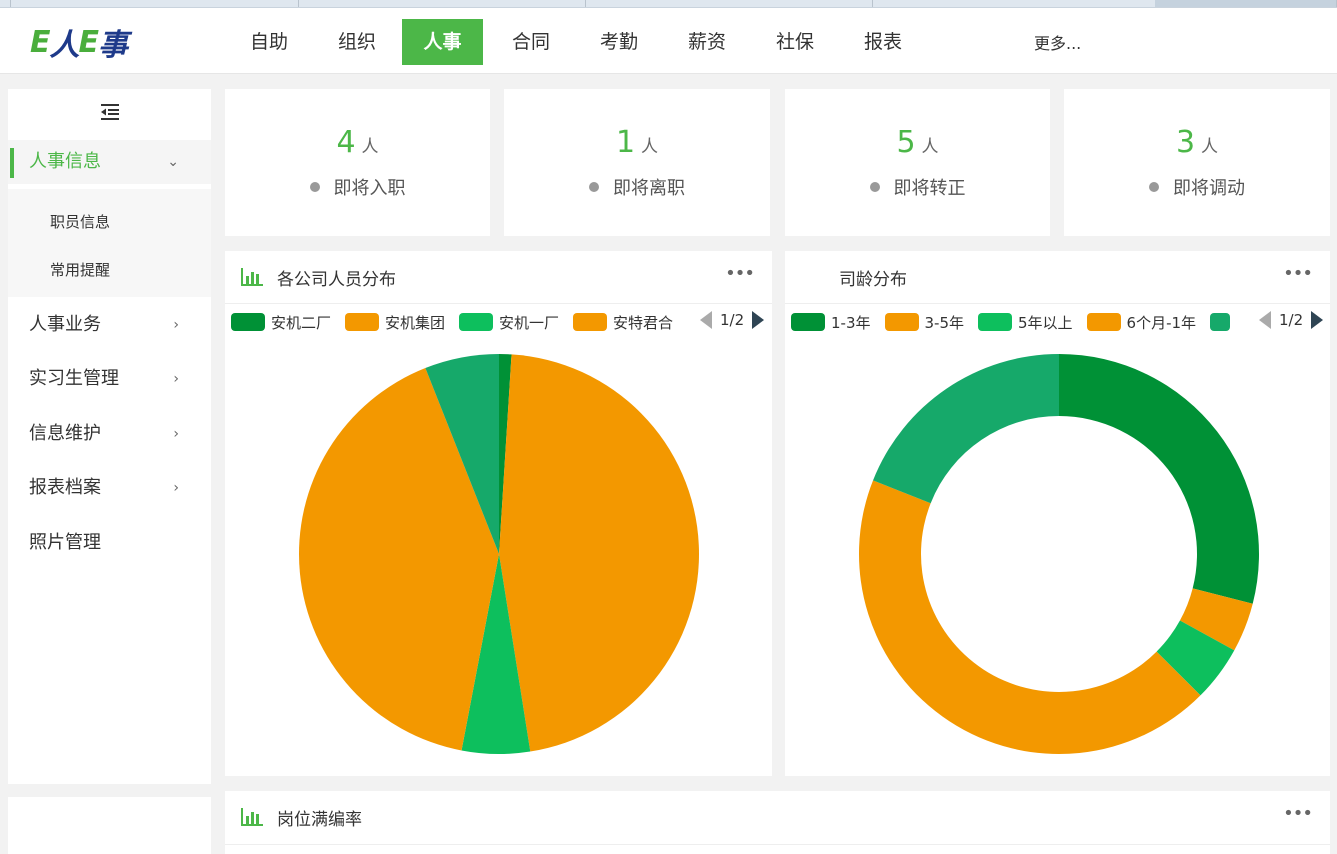 Image resolution: width=1337 pixels, height=854 pixels. What do you see at coordinates (917, 162) in the screenshot?
I see `stat-card-confirmation: 5人 即将转正` at bounding box center [917, 162].